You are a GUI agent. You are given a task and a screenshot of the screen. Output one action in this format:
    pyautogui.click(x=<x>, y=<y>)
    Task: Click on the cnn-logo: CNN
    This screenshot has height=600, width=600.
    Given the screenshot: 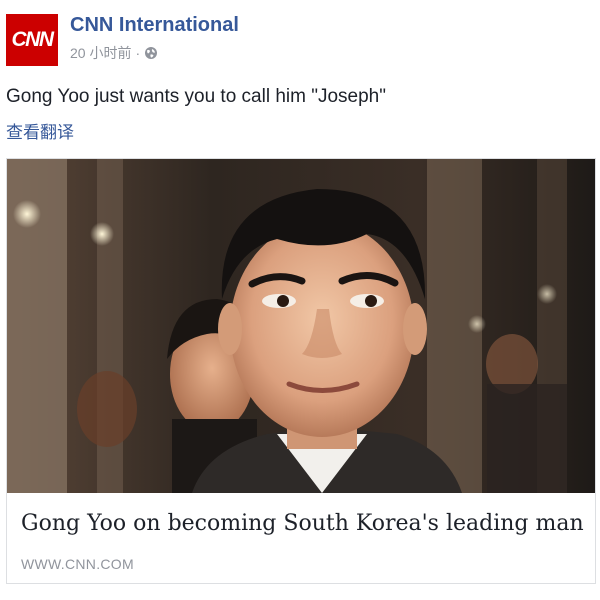 What is the action you would take?
    pyautogui.click(x=33, y=39)
    